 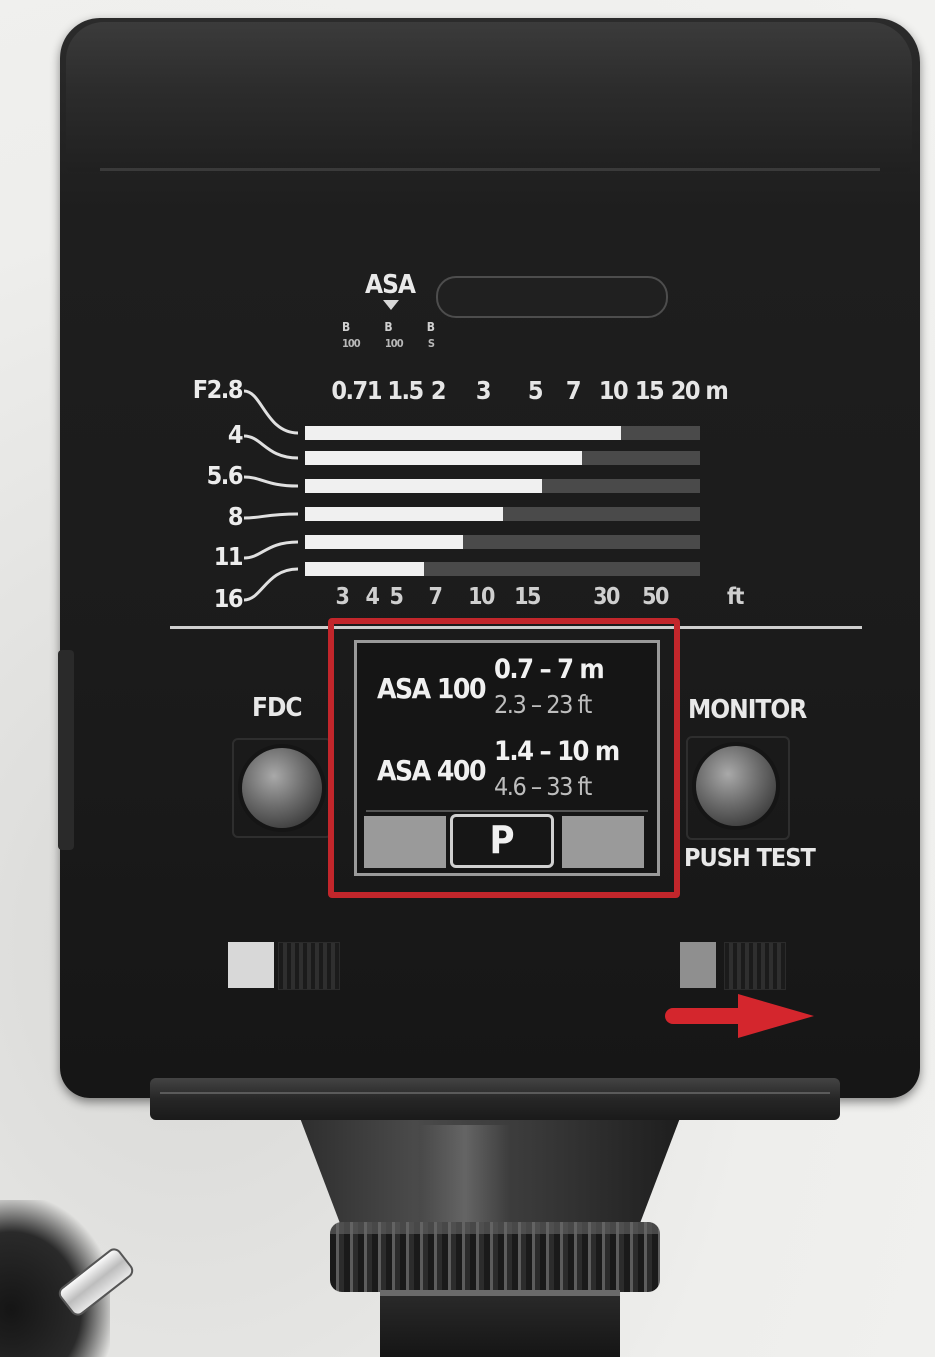 I want to click on fdc-label: FDC, so click(x=277, y=708).